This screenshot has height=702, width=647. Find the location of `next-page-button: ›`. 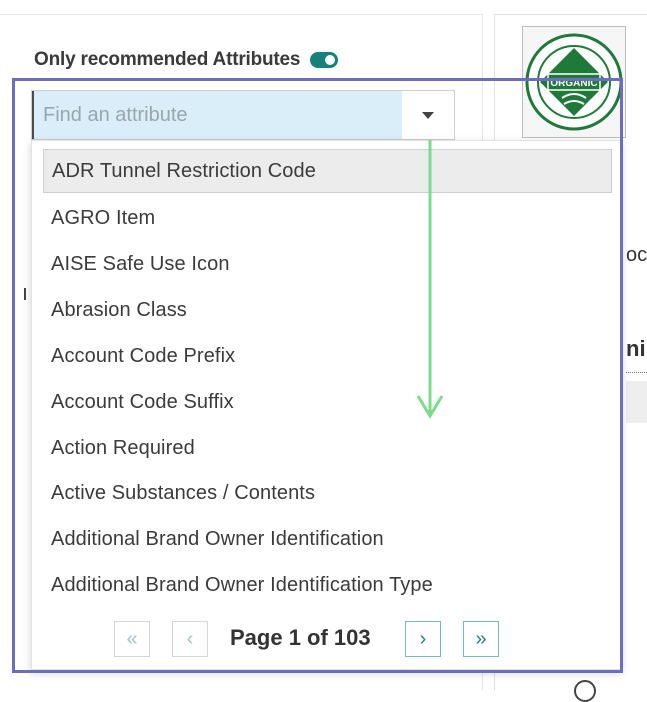

next-page-button: › is located at coordinates (423, 639).